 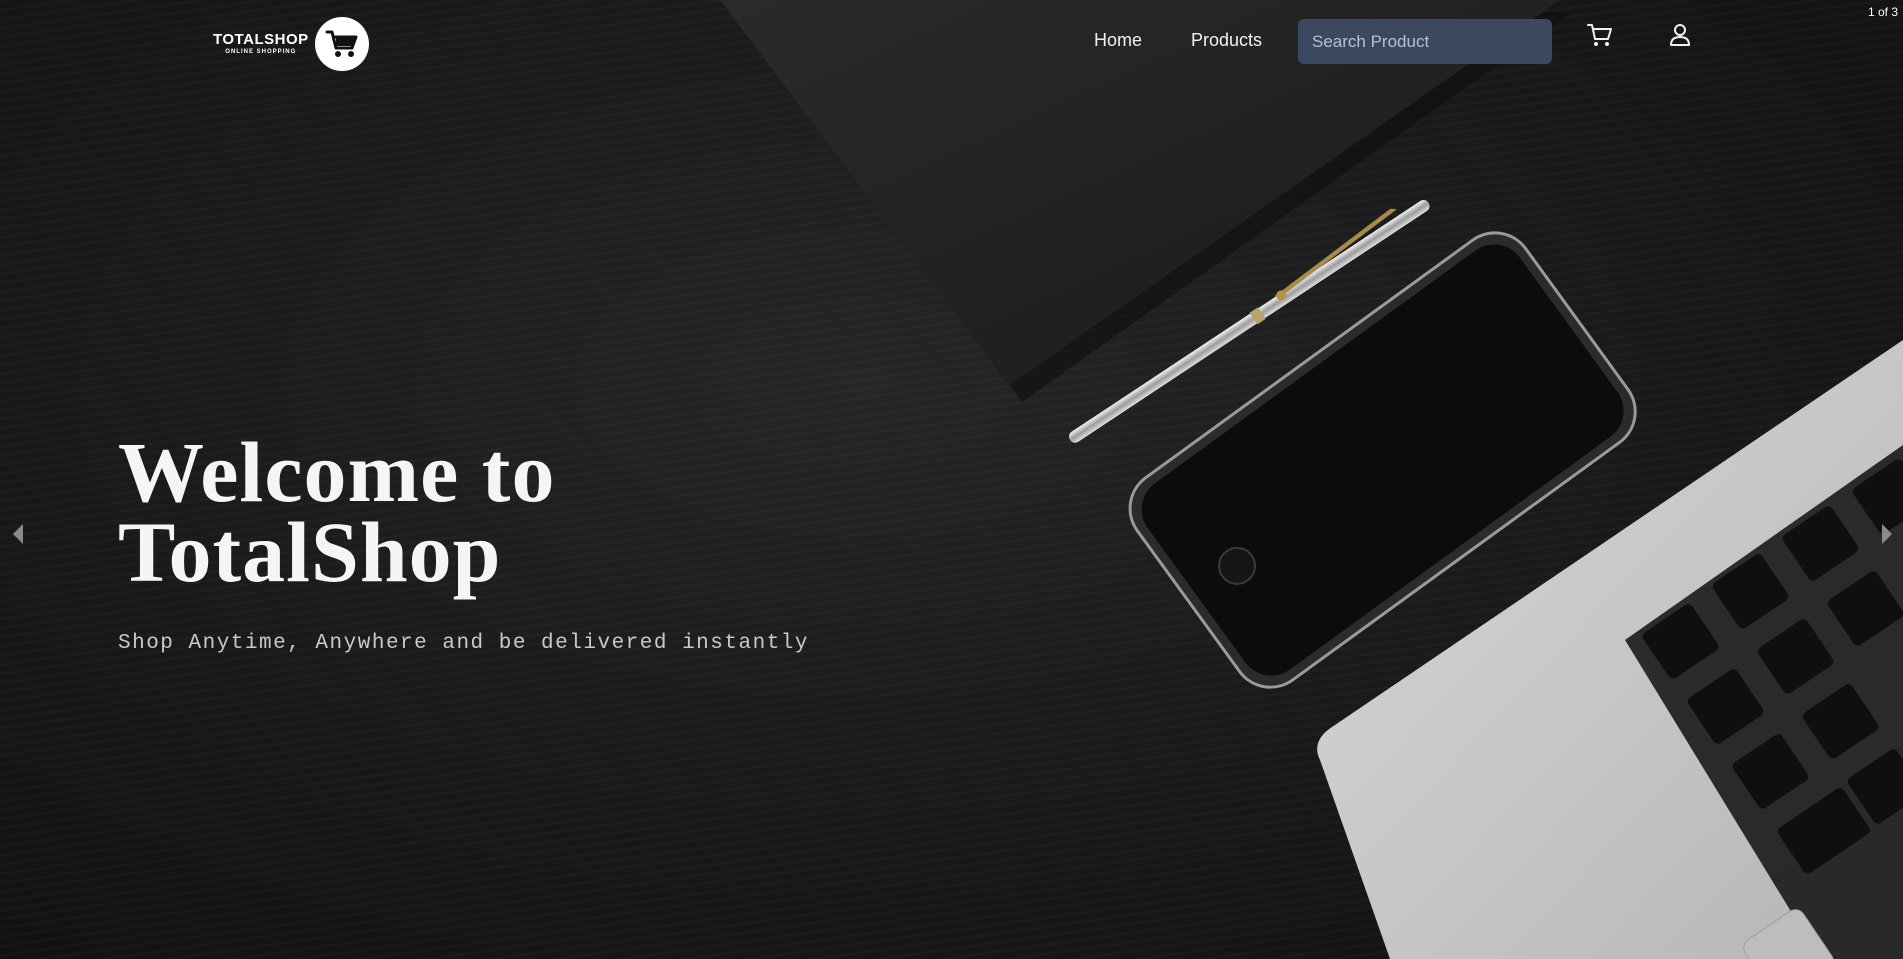 I want to click on slide-counter: 1 of 3, so click(x=1882, y=12).